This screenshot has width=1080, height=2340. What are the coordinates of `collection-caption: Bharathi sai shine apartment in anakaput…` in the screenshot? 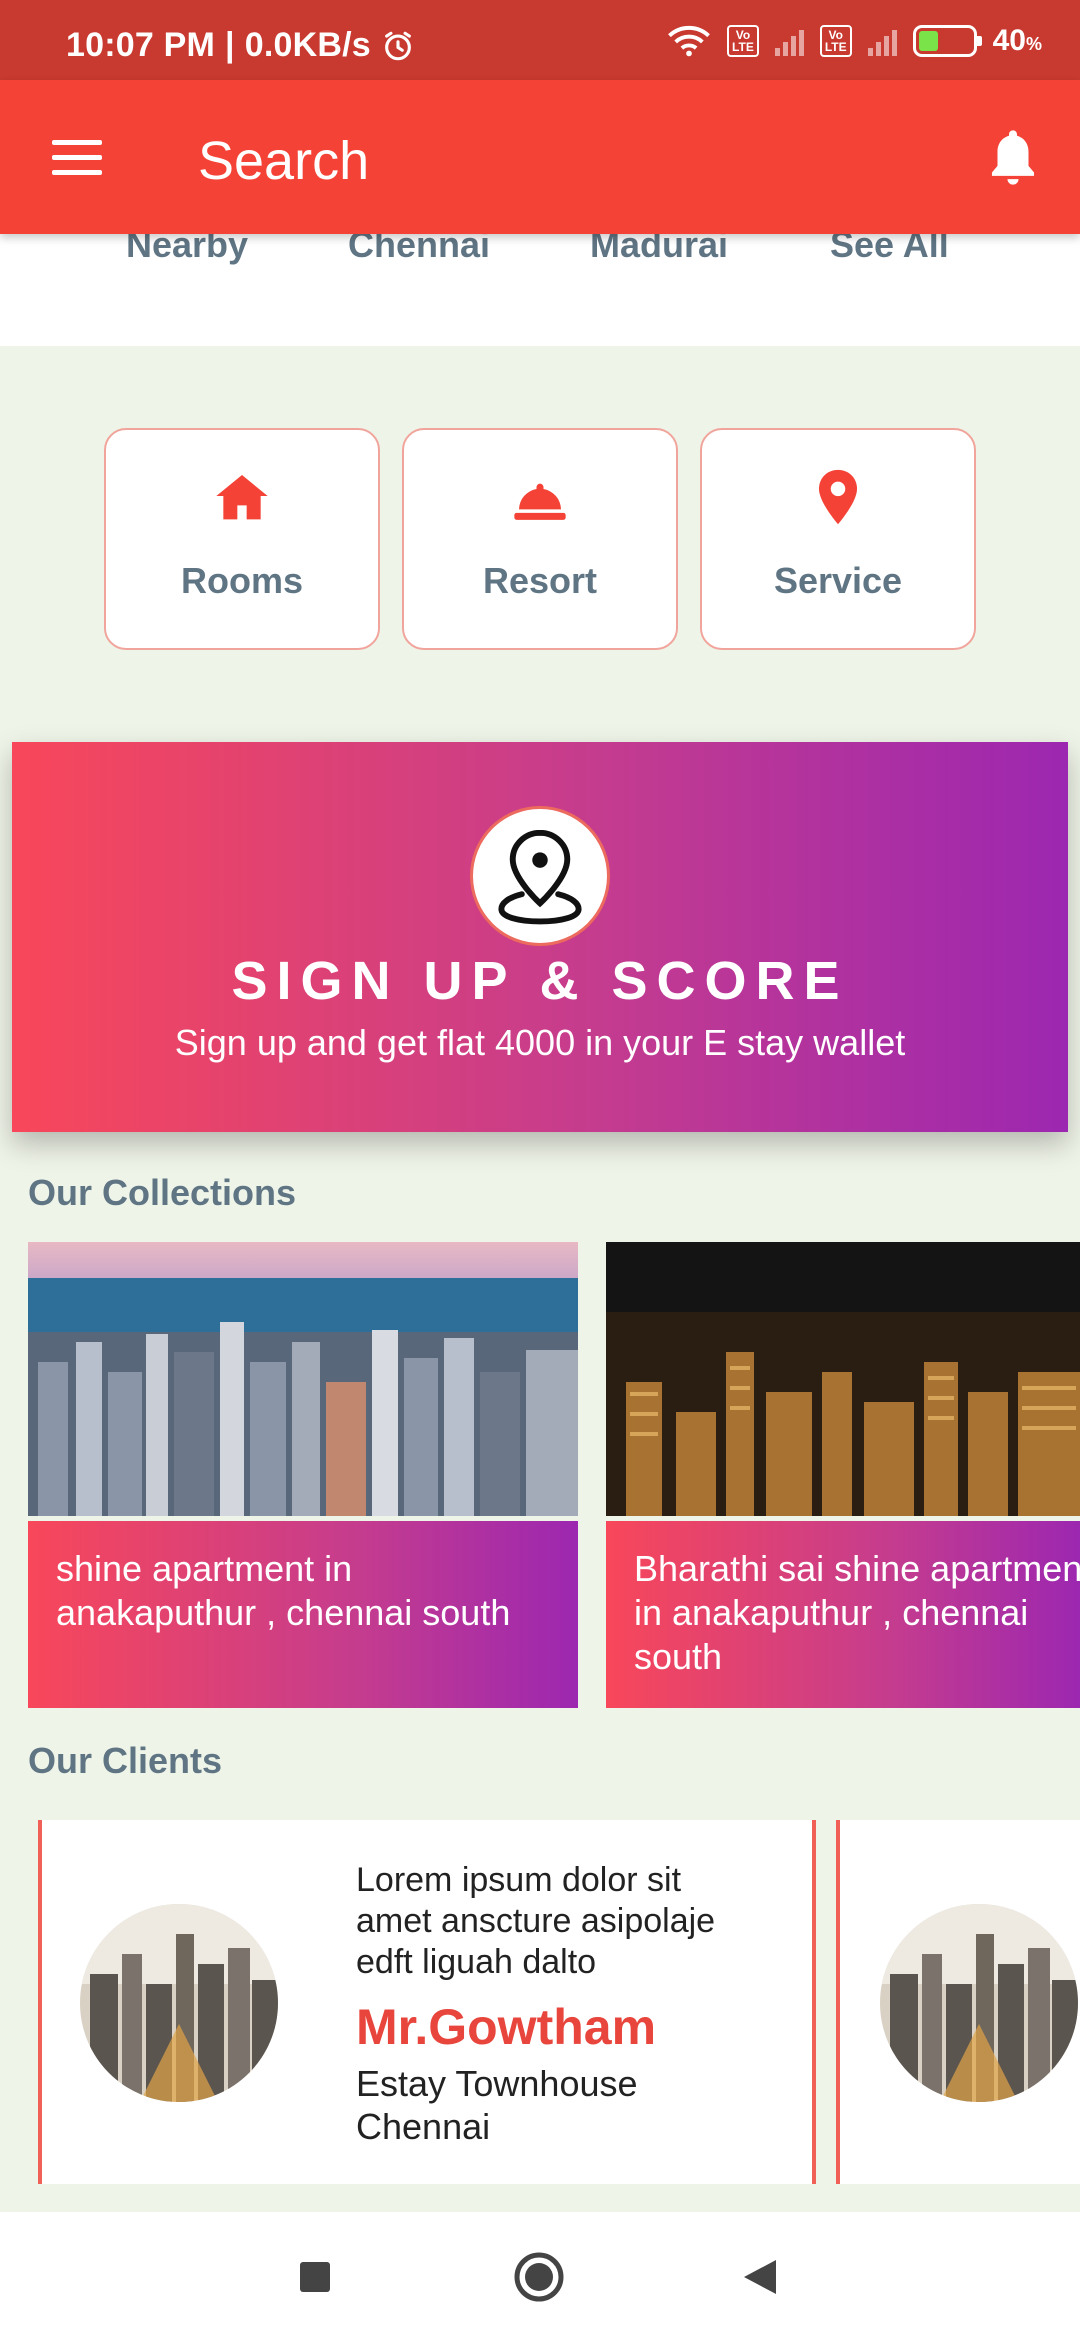 It's located at (843, 1614).